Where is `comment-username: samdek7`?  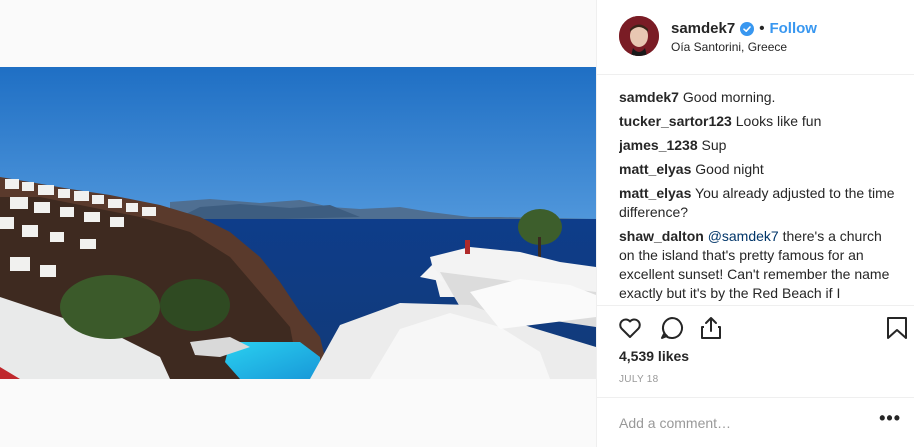 comment-username: samdek7 is located at coordinates (649, 97).